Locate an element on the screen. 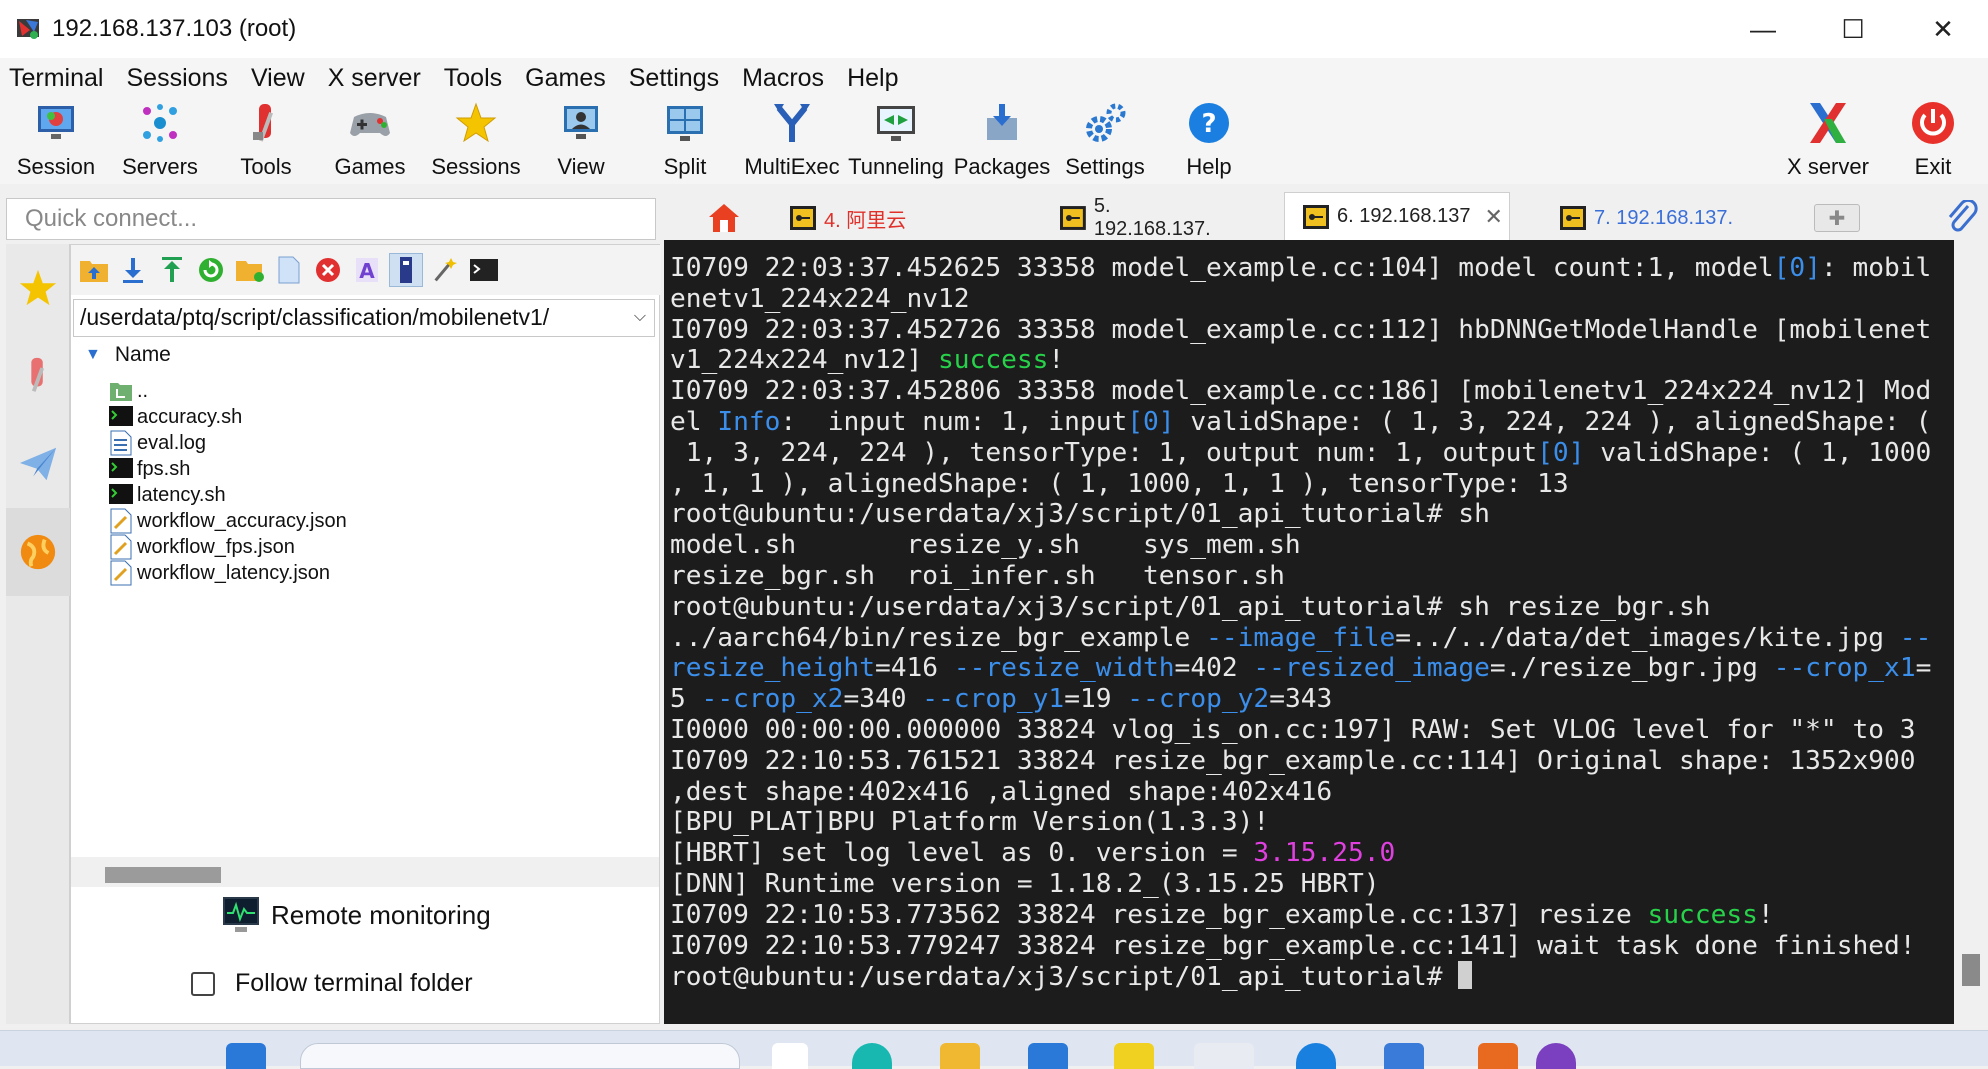  menu-tools: Tools is located at coordinates (475, 78).